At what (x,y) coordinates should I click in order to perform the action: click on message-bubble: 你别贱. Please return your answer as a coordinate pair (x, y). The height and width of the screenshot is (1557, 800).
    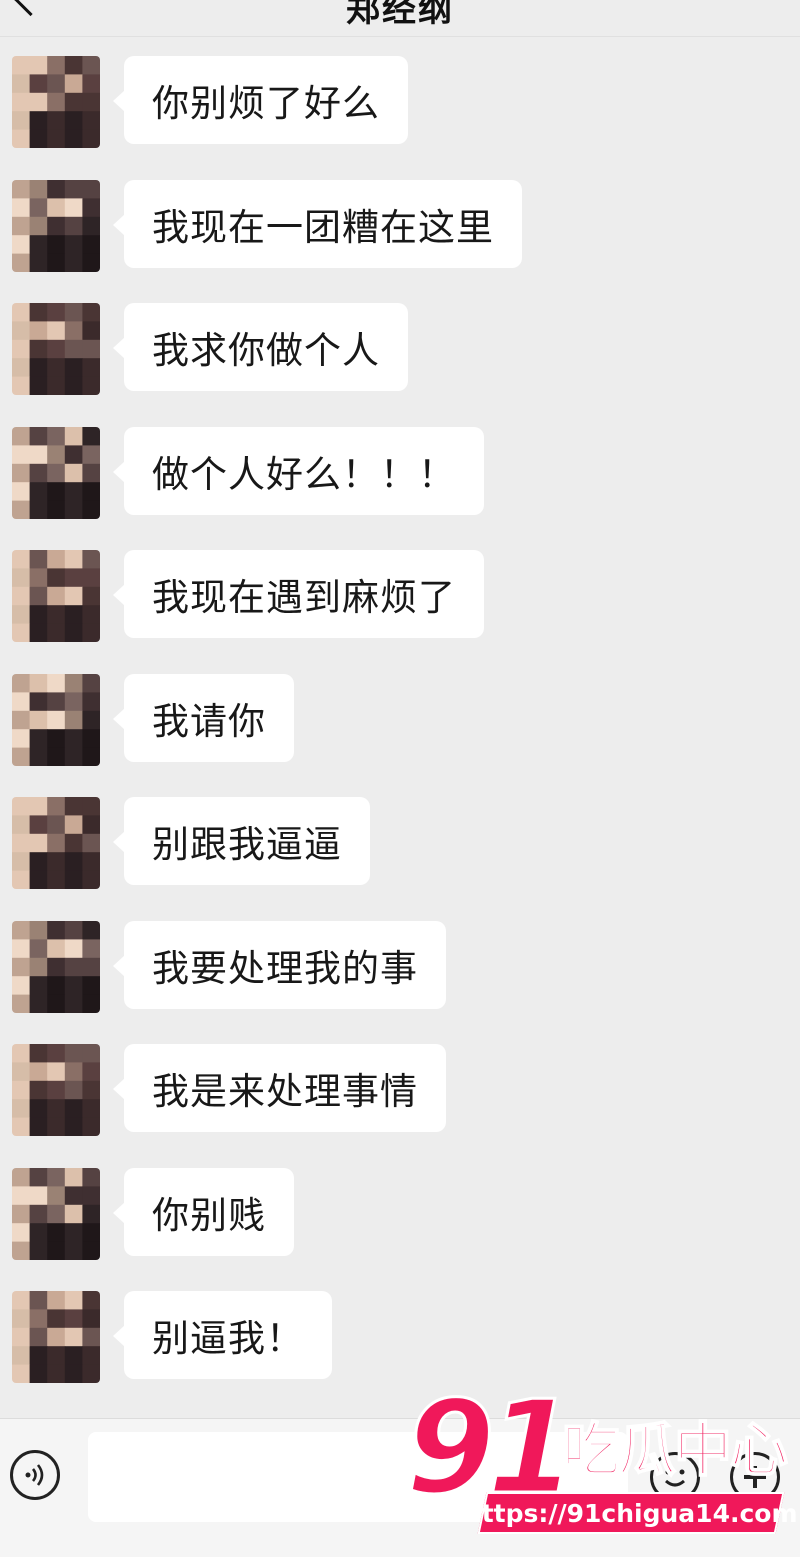
    Looking at the image, I should click on (203, 1211).